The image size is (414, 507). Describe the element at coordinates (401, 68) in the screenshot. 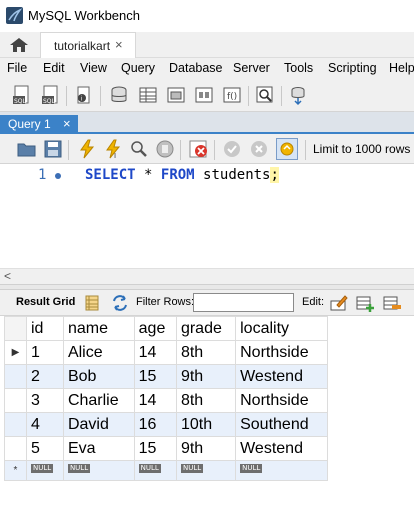

I see `menu-help: Help` at that location.